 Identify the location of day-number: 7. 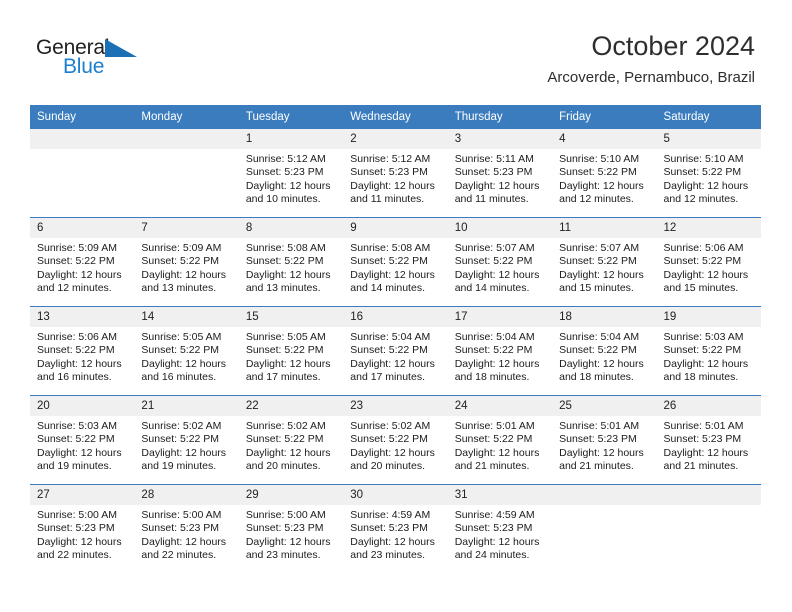
(186, 228).